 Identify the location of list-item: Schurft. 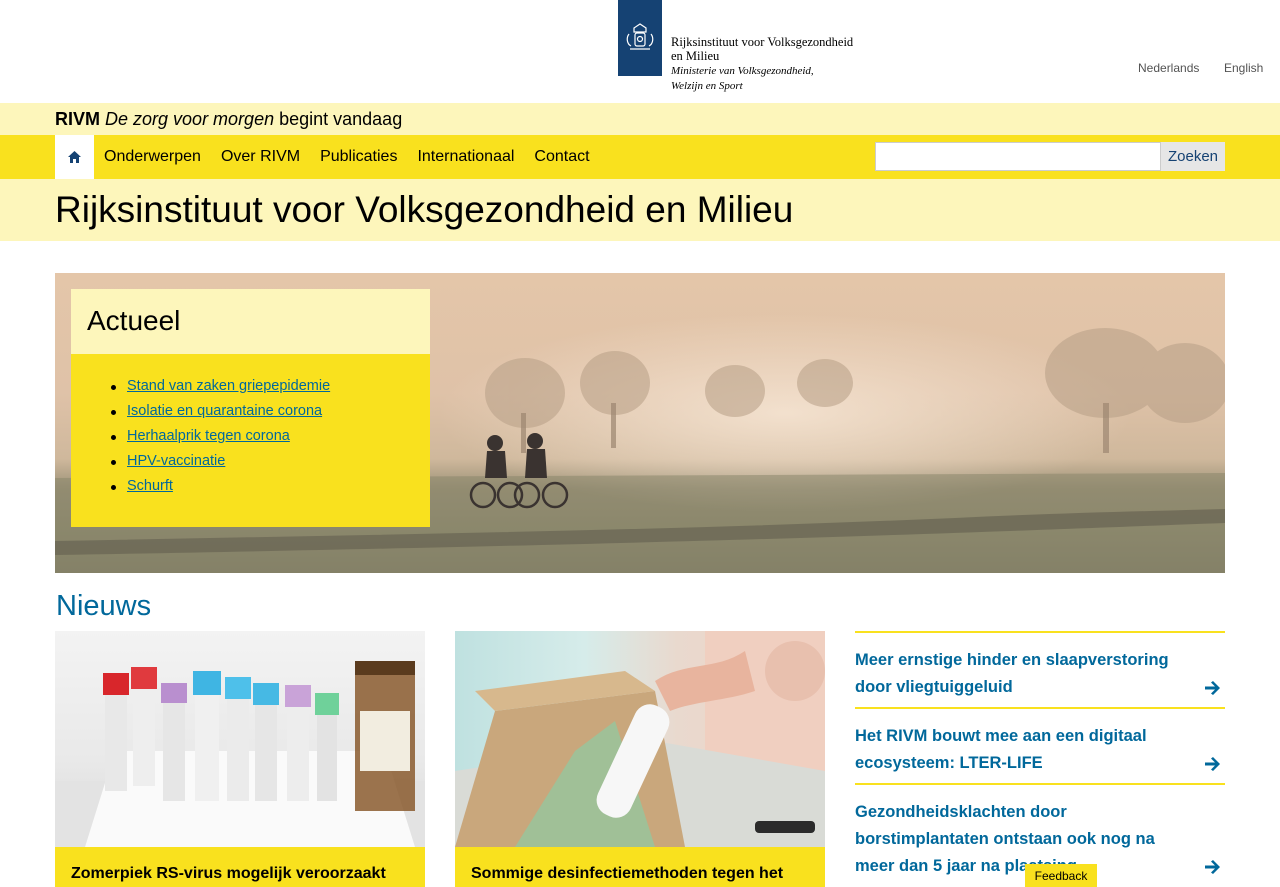
(270, 486).